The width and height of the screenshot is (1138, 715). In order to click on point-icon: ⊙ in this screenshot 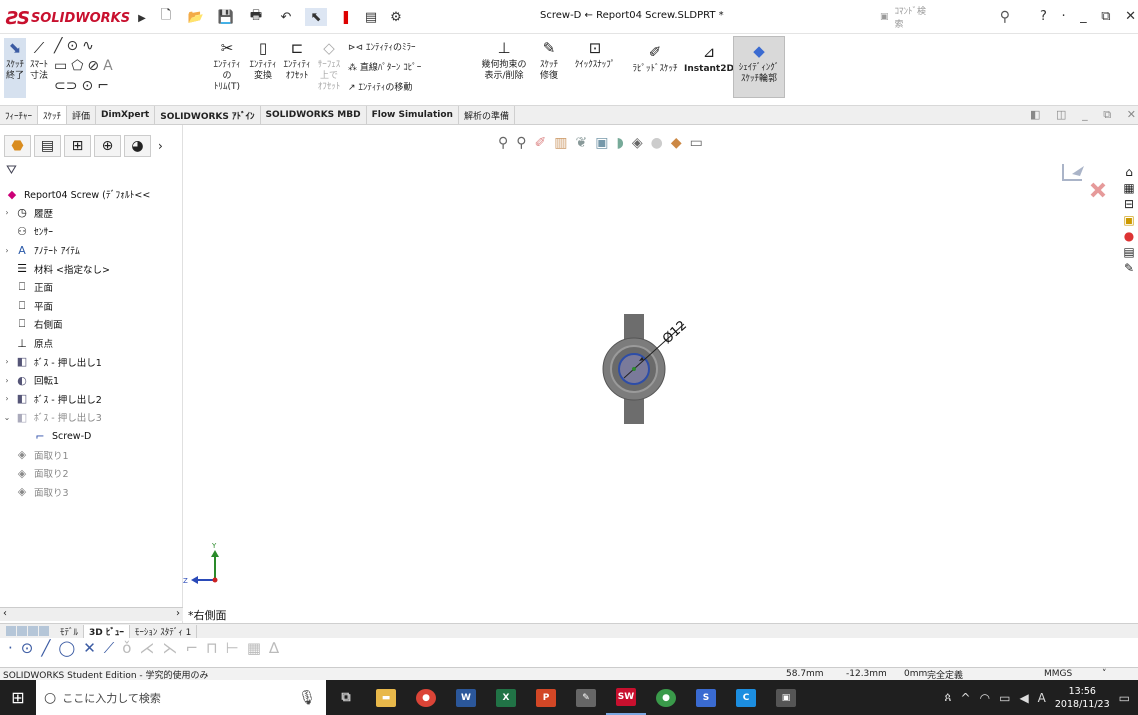, I will do `click(87, 86)`.